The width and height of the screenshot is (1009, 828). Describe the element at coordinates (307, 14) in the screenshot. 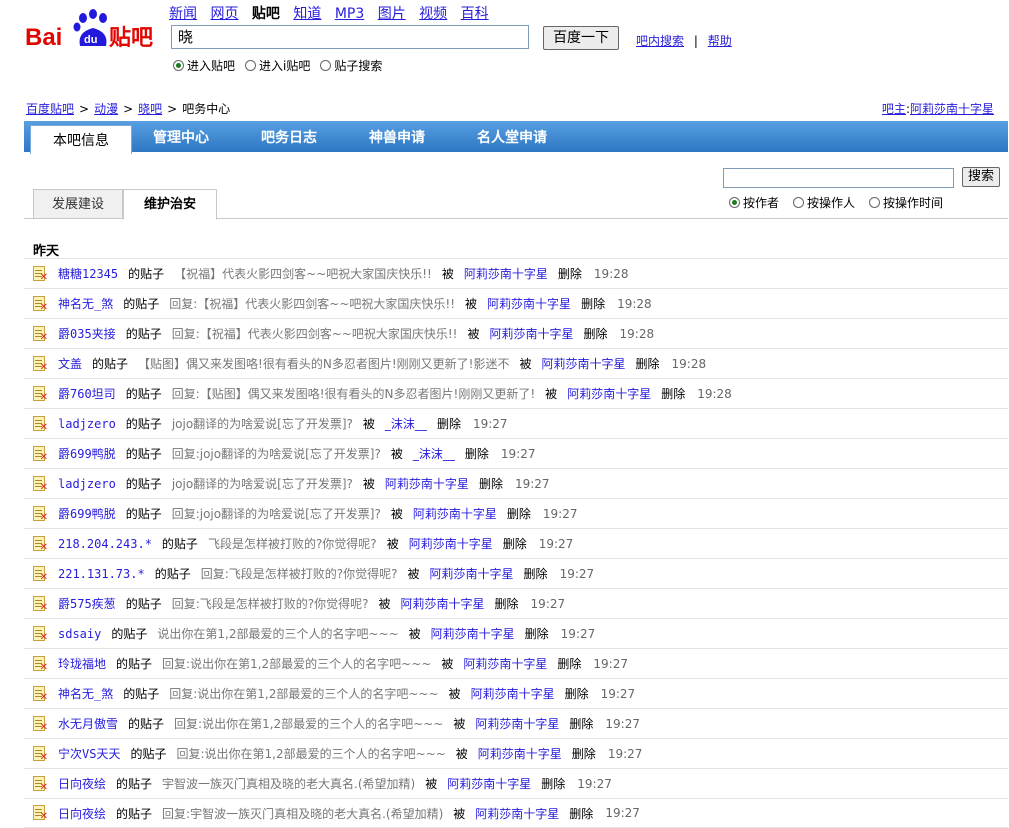

I see `nav-zhidao: 知道` at that location.